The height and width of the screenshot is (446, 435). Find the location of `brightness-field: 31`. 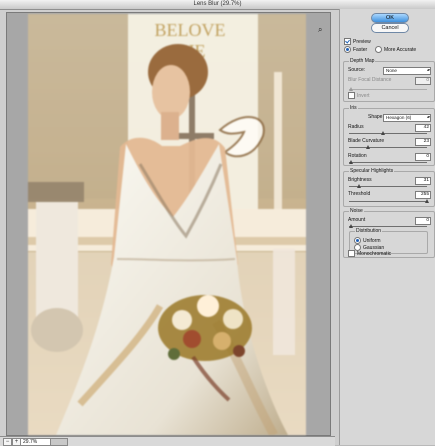

brightness-field: 31 is located at coordinates (423, 181).